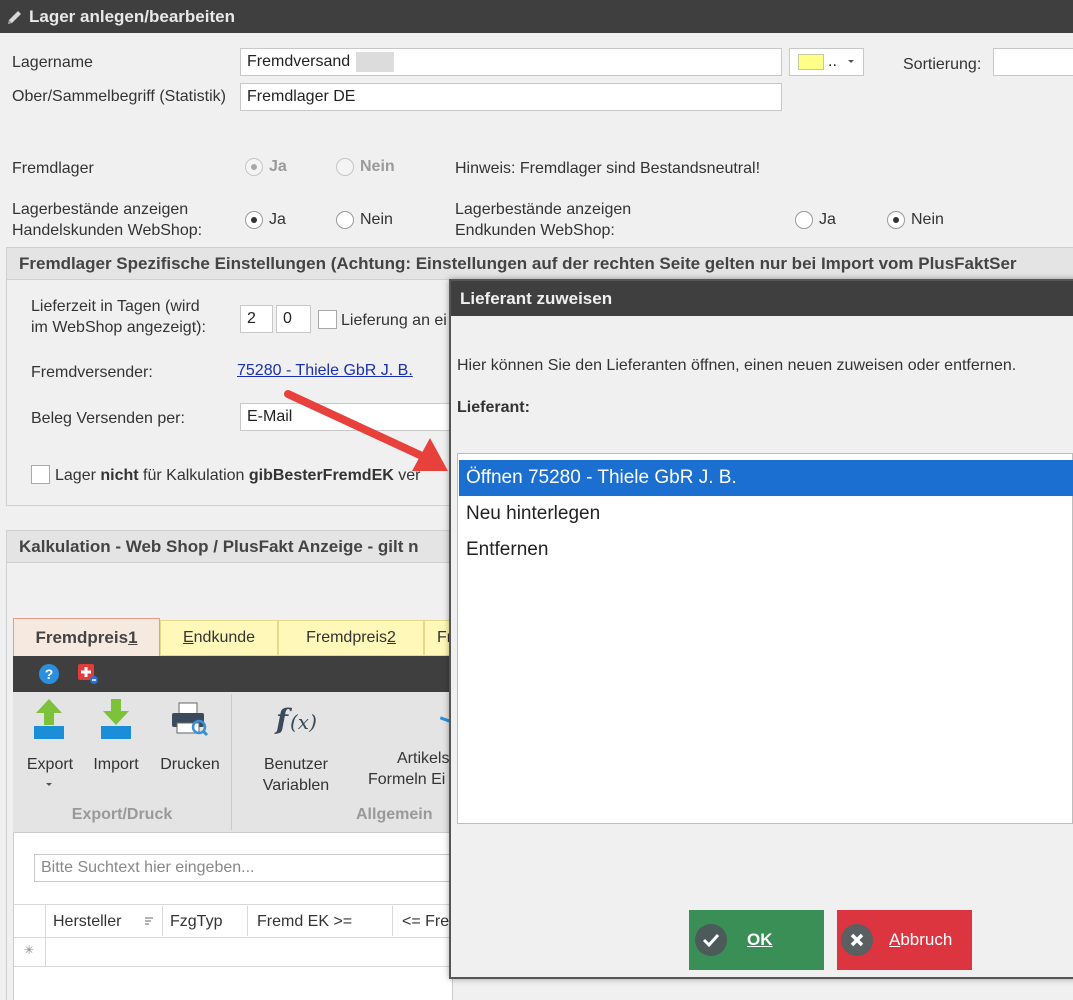 The width and height of the screenshot is (1073, 1000). Describe the element at coordinates (115, 306) in the screenshot. I see `lieferzeit-label-line1: Lieferzeit in Tagen (wird` at that location.